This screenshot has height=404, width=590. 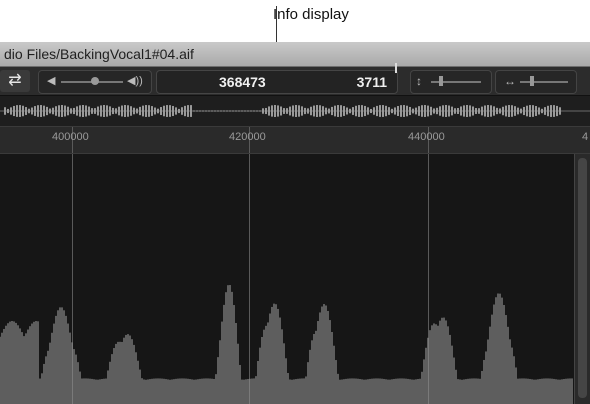 What do you see at coordinates (544, 82) in the screenshot?
I see `horizontal-zoom-track` at bounding box center [544, 82].